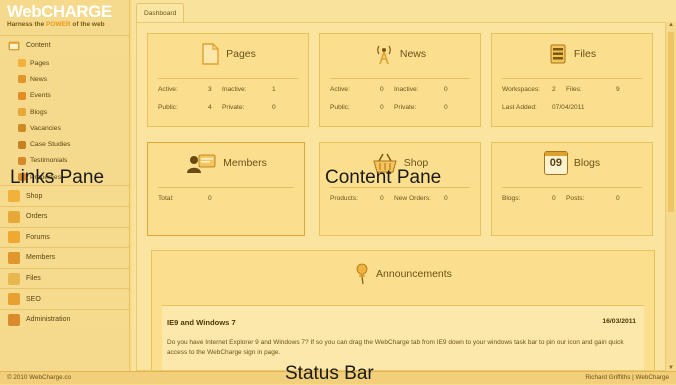 This screenshot has width=676, height=385. I want to click on calendar-icon: 09, so click(555, 163).